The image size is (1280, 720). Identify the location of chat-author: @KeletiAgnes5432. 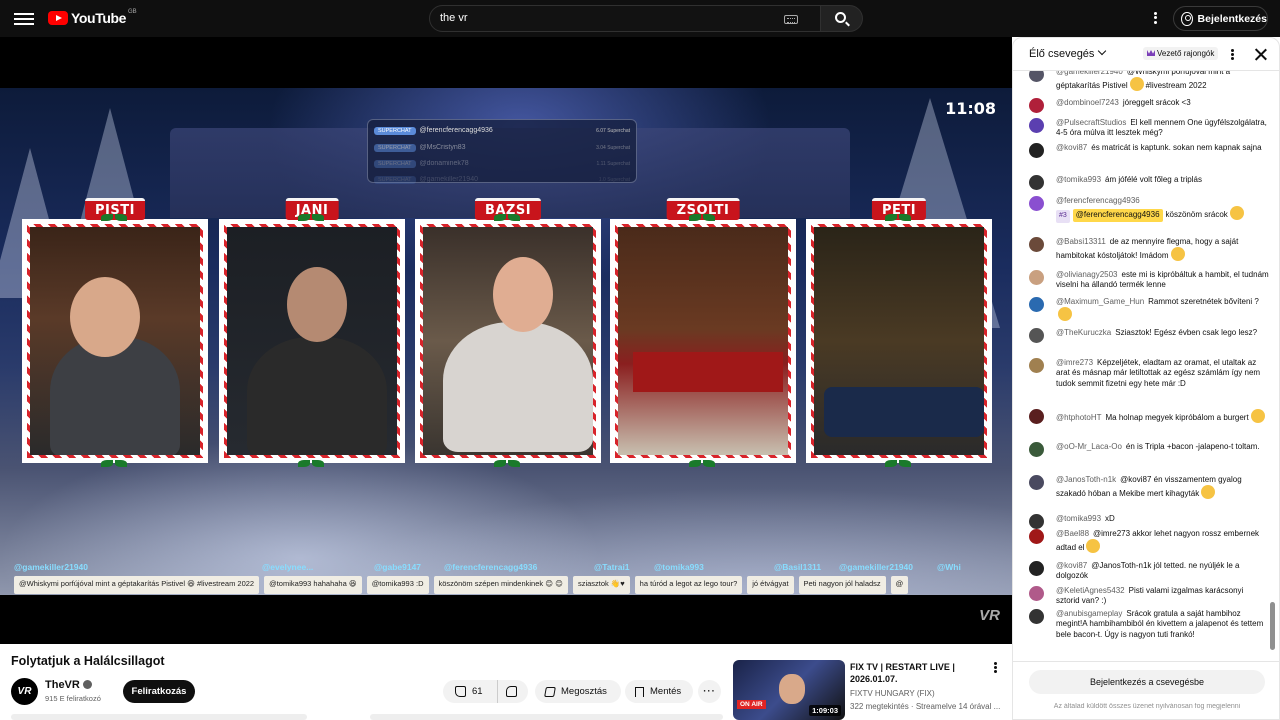
(1090, 590).